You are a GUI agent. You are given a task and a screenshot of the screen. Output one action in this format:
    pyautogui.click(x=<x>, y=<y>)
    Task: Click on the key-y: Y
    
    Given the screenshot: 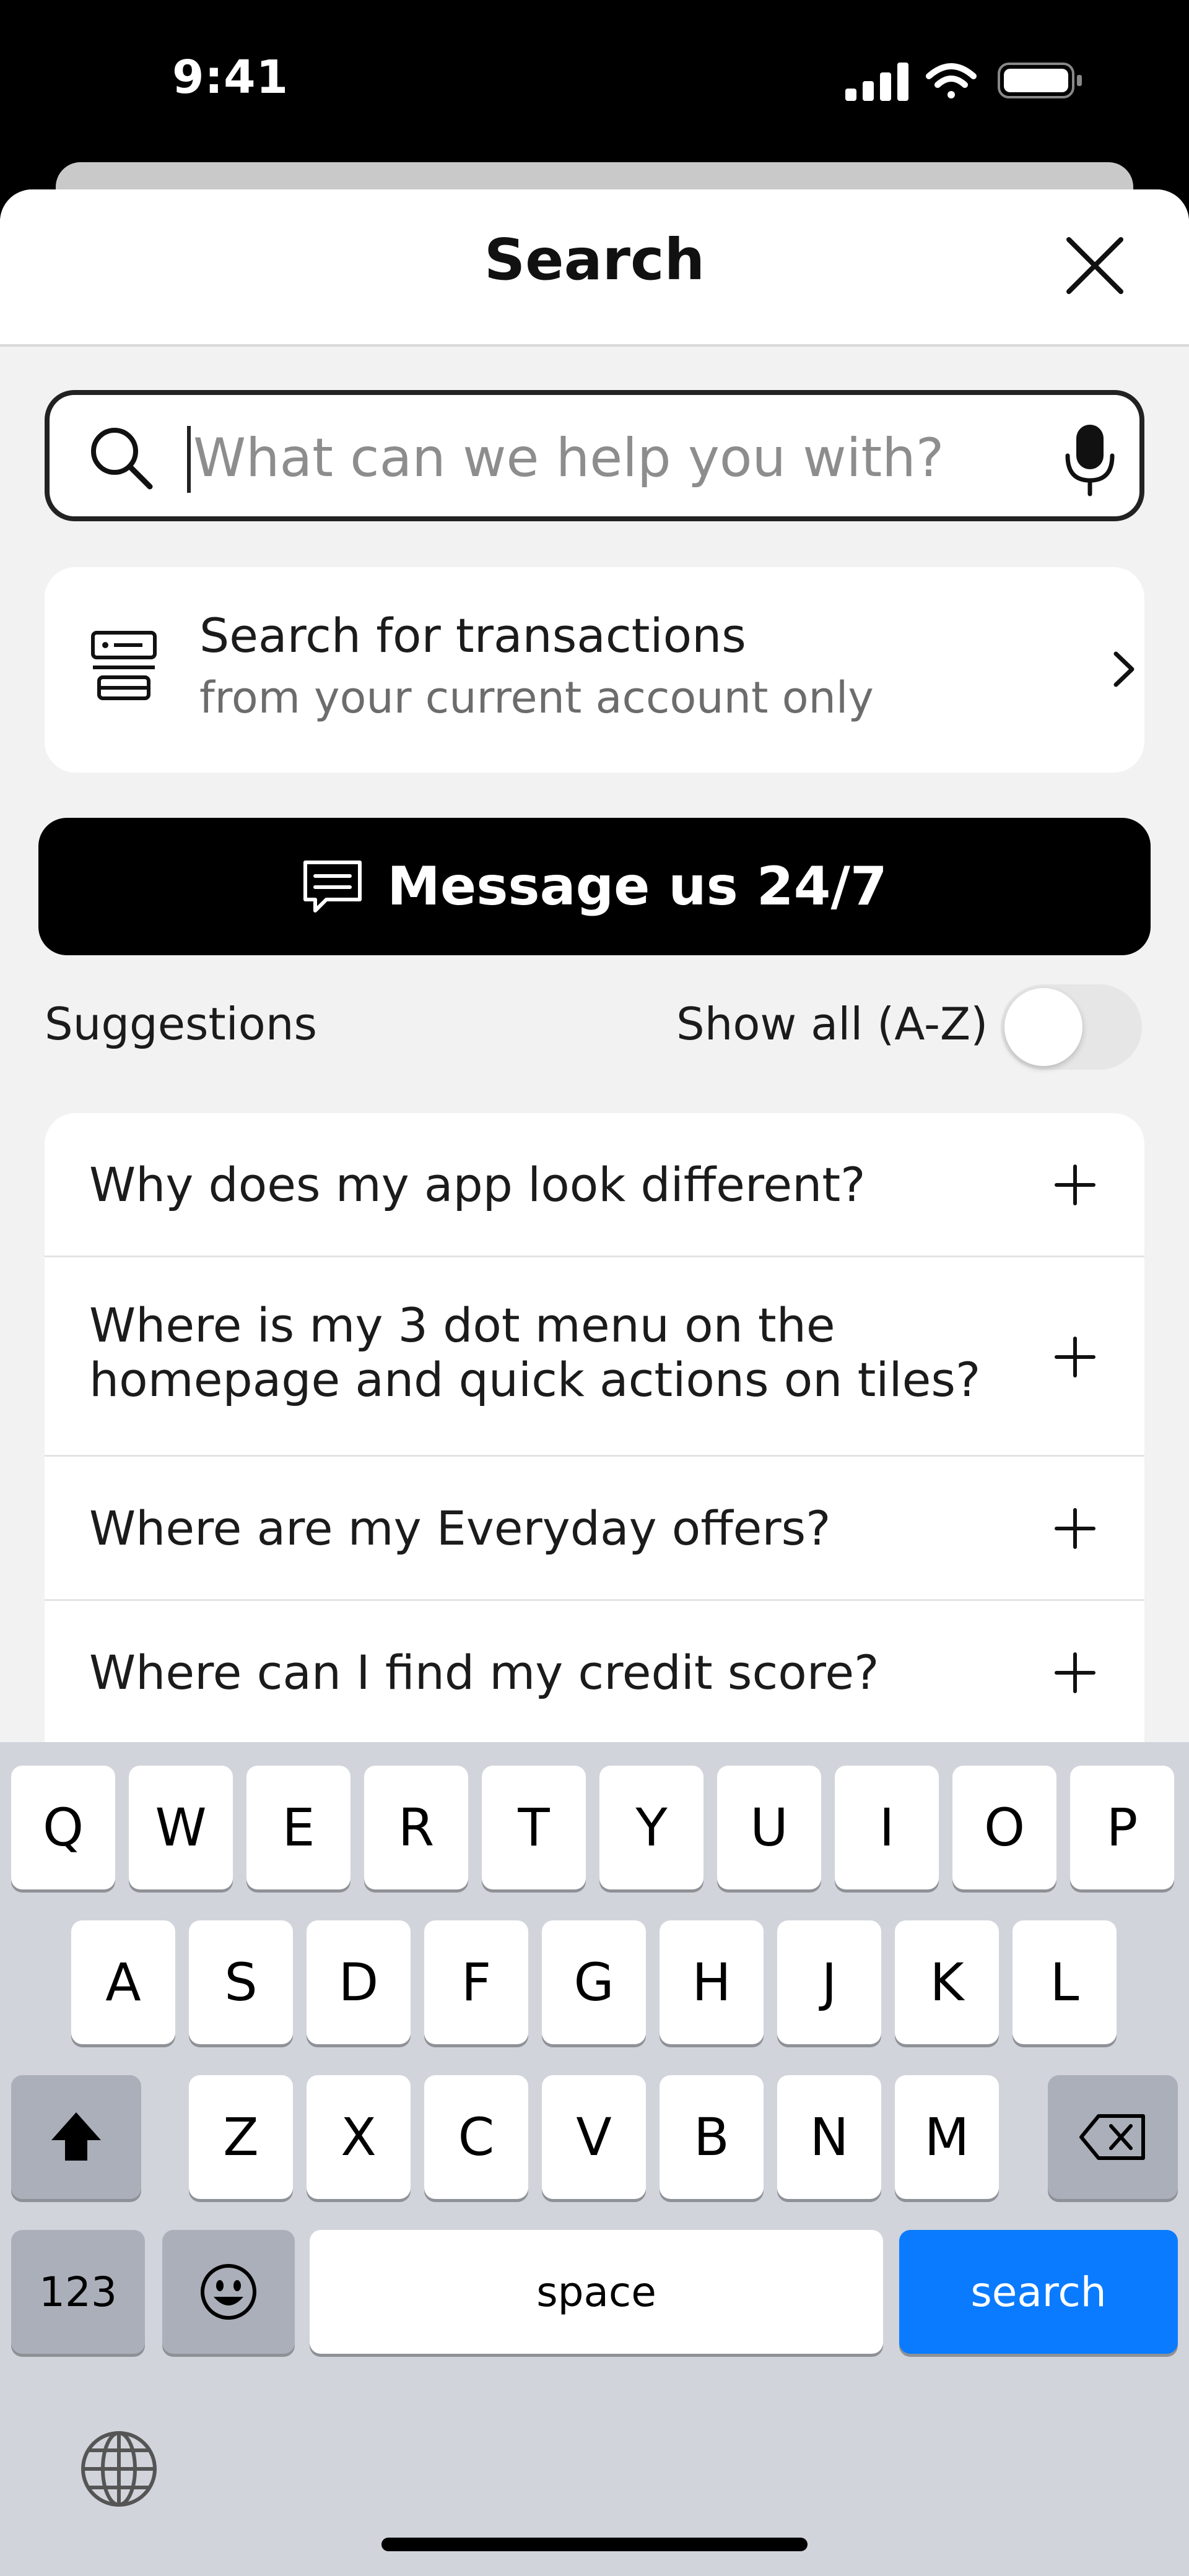 What is the action you would take?
    pyautogui.click(x=651, y=1827)
    